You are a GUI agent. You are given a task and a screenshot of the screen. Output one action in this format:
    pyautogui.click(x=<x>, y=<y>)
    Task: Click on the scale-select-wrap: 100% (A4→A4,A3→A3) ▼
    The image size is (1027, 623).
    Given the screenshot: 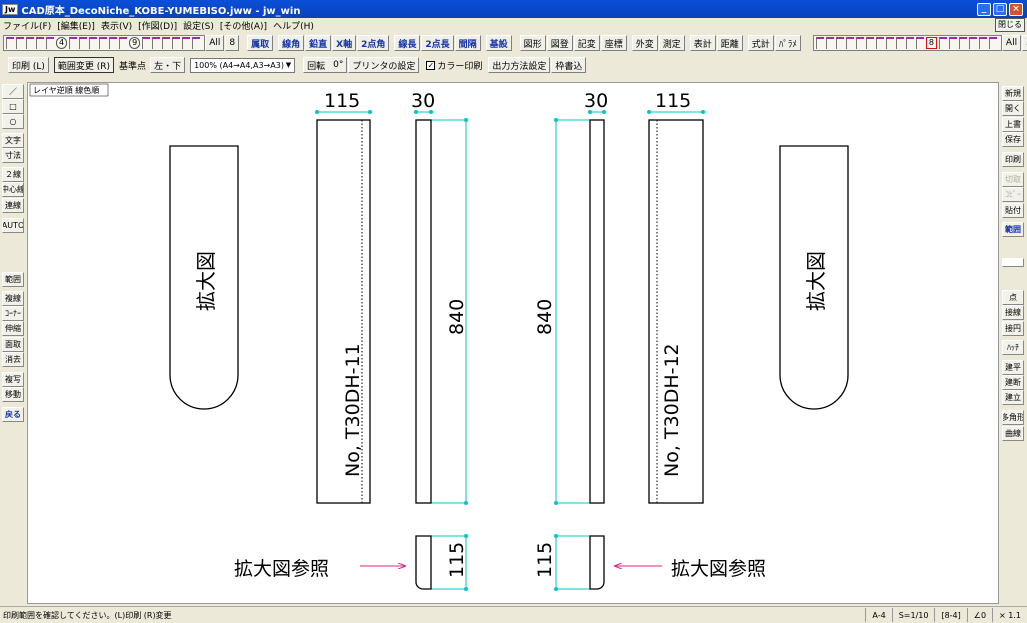 What is the action you would take?
    pyautogui.click(x=243, y=65)
    